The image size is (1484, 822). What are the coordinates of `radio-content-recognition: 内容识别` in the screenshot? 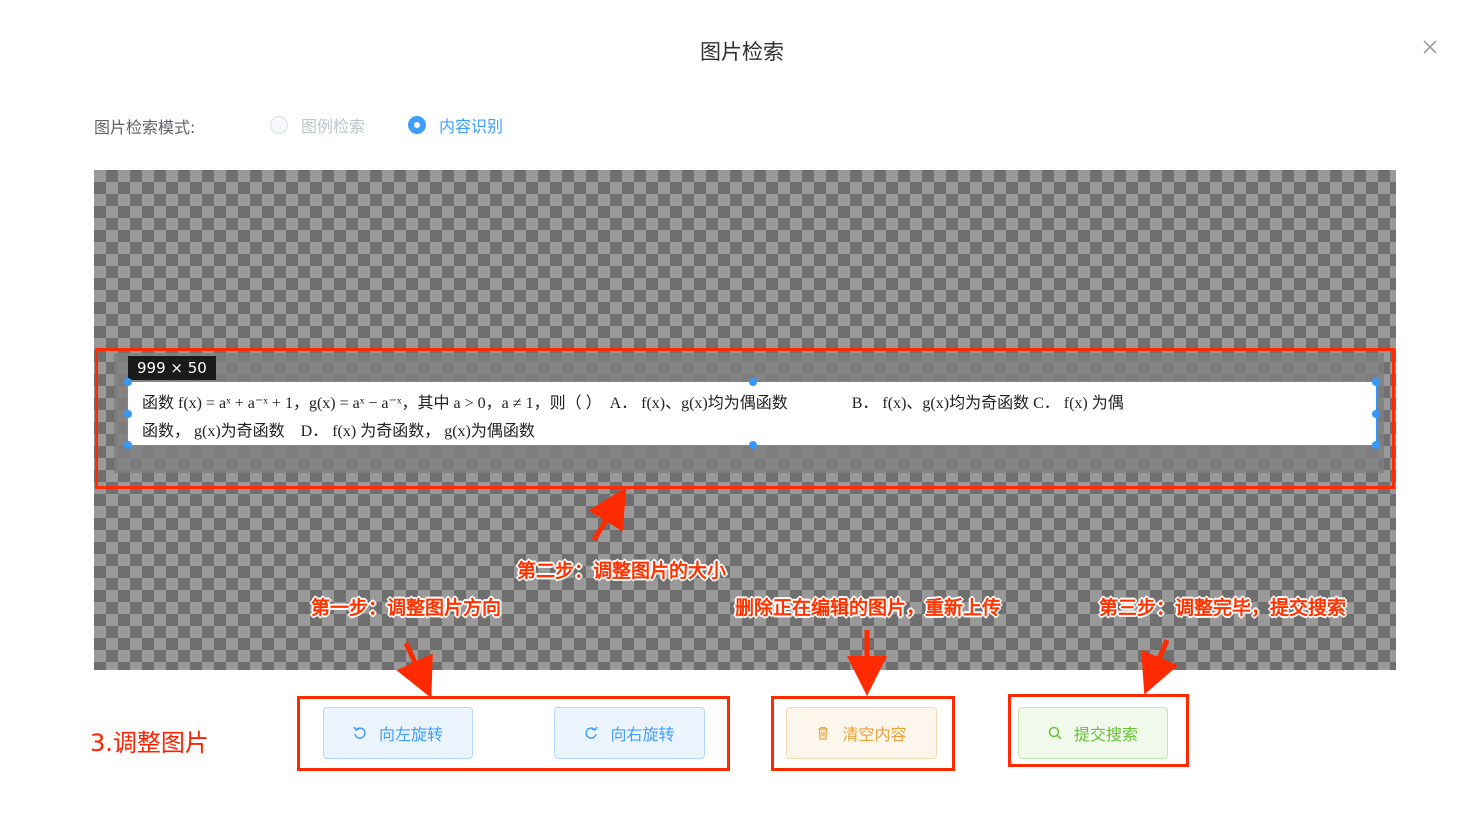 It's located at (455, 125).